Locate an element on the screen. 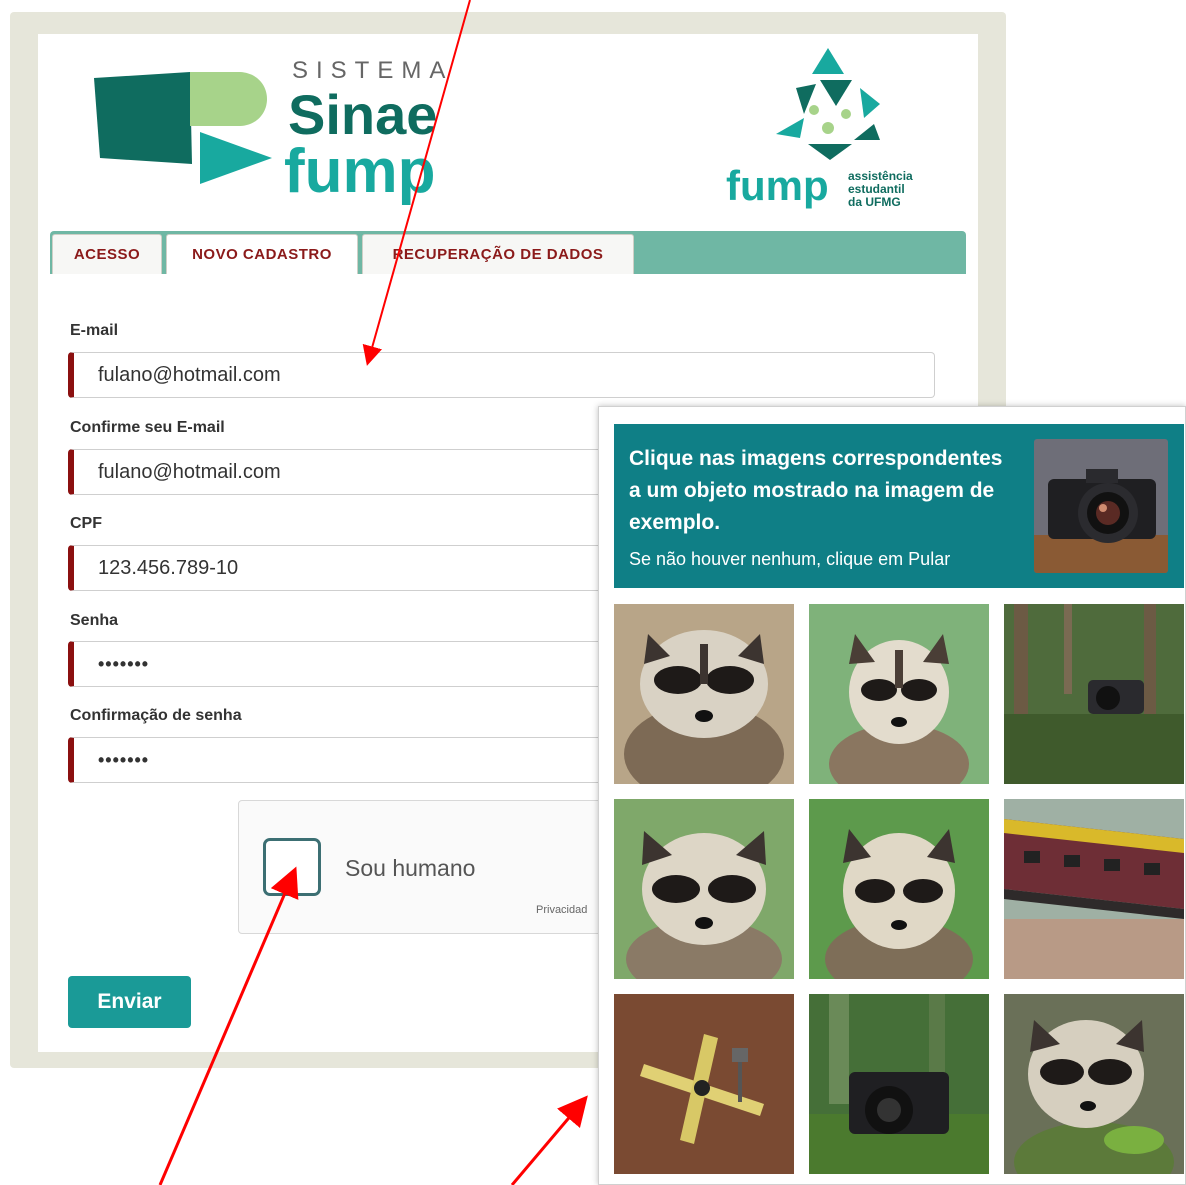 The image size is (1186, 1185). password-confirm-label: Confirmação de senha is located at coordinates (156, 715).